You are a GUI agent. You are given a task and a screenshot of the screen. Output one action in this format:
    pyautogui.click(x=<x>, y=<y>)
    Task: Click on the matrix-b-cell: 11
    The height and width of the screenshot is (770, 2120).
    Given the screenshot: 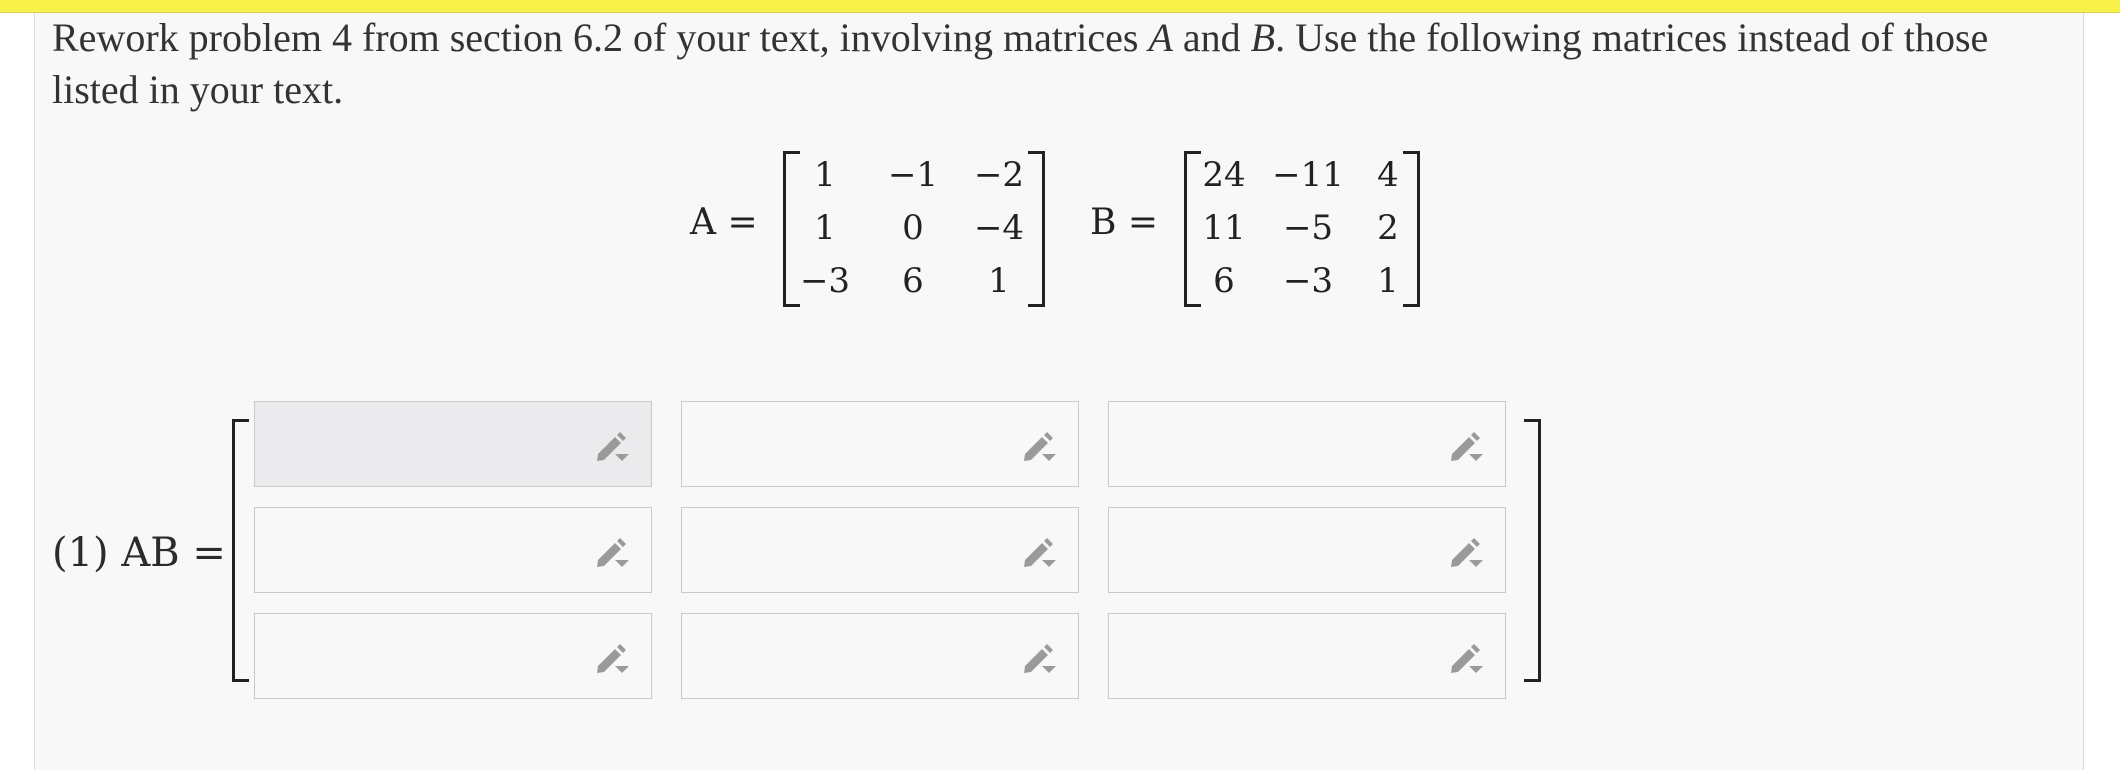 What is the action you would take?
    pyautogui.click(x=1224, y=228)
    